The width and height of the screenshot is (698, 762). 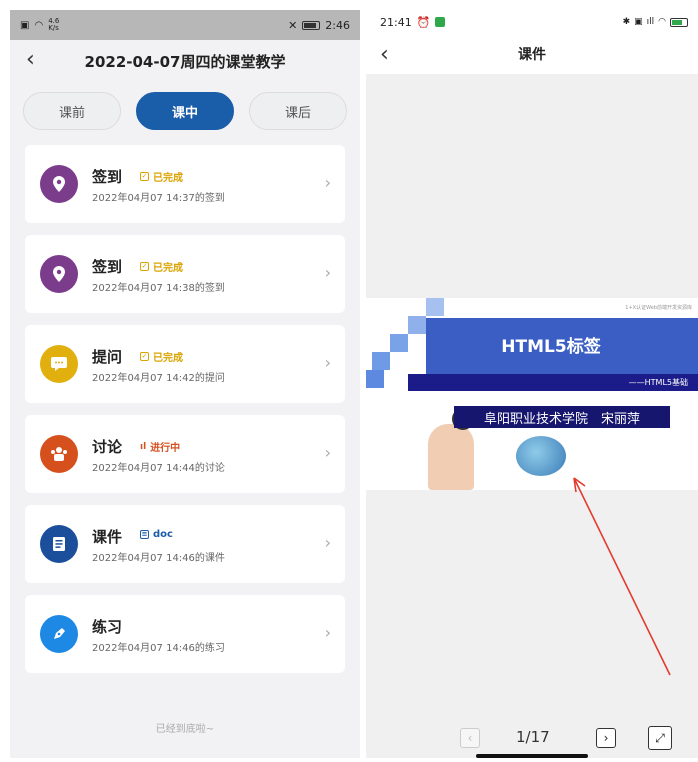 I want to click on header: ‹ 课件, so click(x=532, y=54).